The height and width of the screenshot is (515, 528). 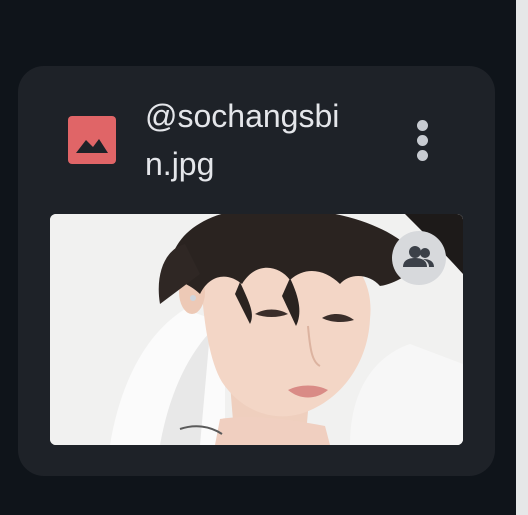 I want to click on more-options-button, so click(x=423, y=140).